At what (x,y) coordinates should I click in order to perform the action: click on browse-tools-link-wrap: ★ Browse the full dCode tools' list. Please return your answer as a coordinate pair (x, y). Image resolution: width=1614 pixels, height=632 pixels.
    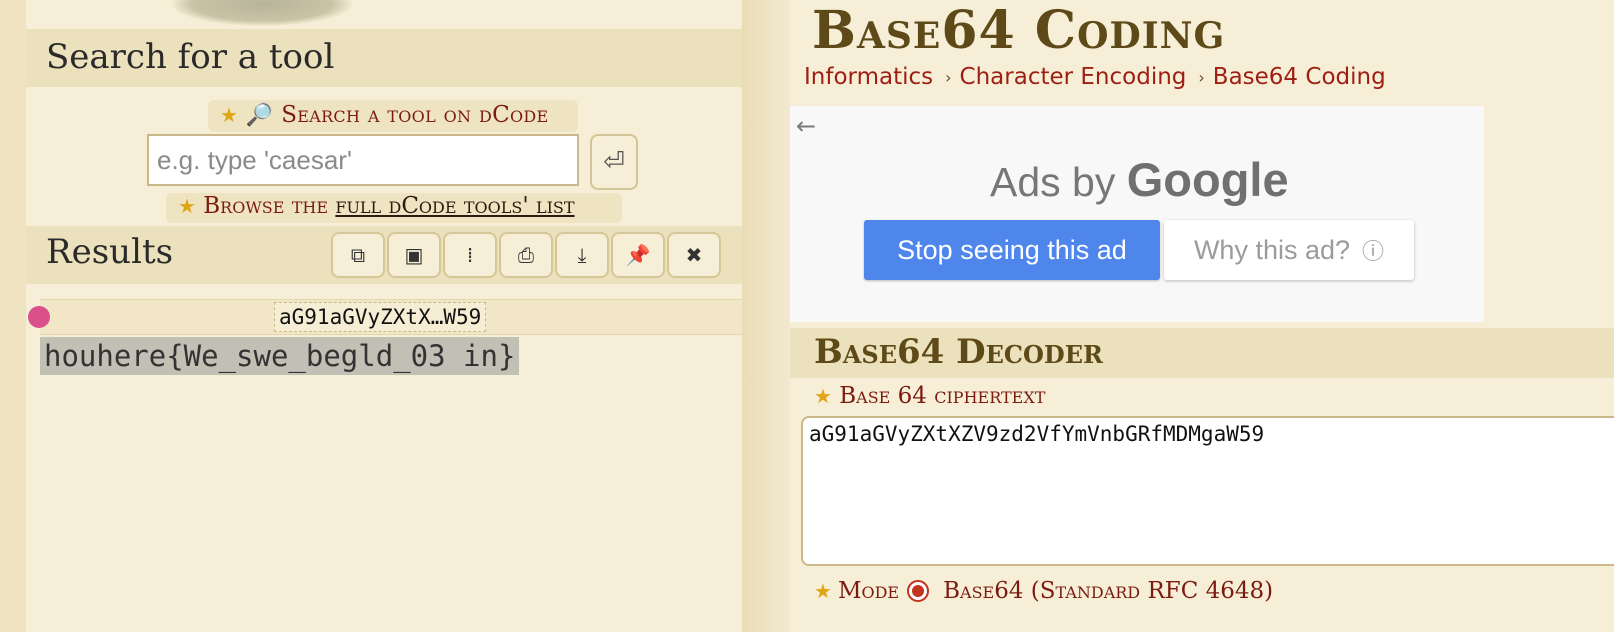
    Looking at the image, I should click on (394, 208).